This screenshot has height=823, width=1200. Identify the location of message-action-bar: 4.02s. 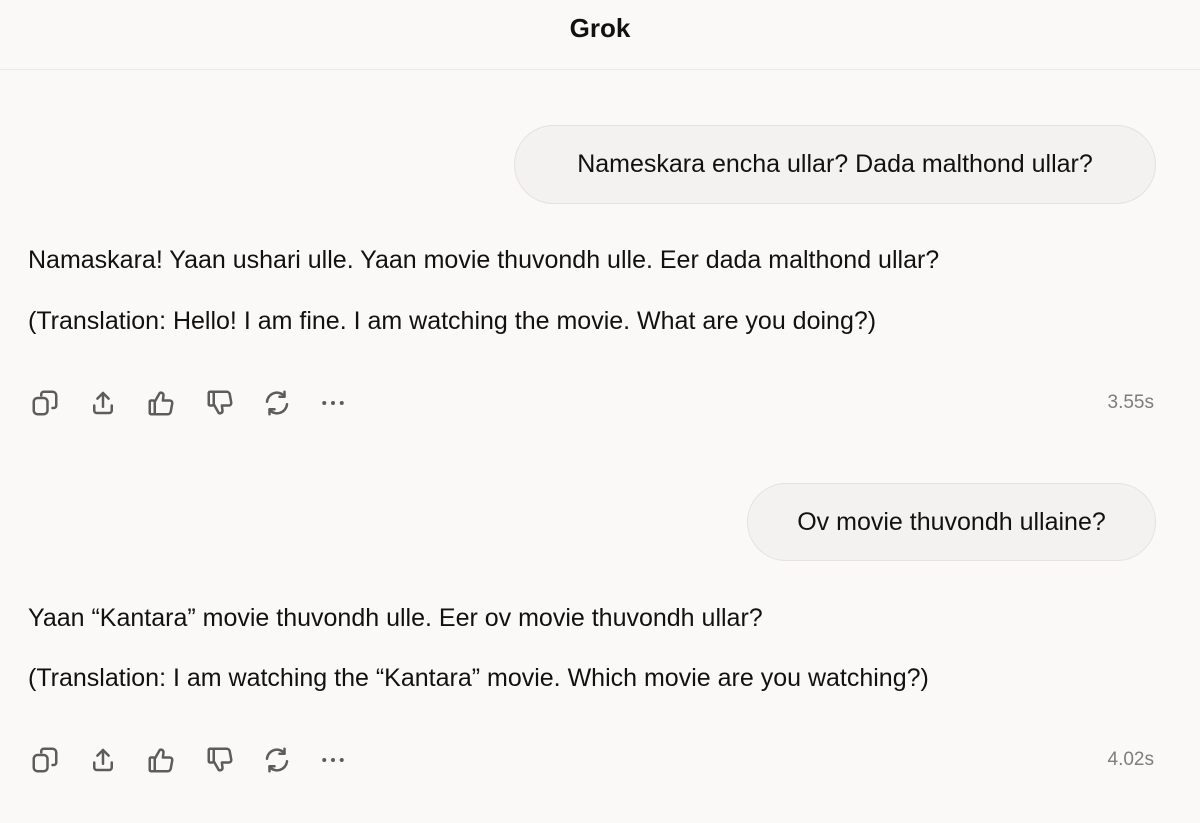
(593, 761).